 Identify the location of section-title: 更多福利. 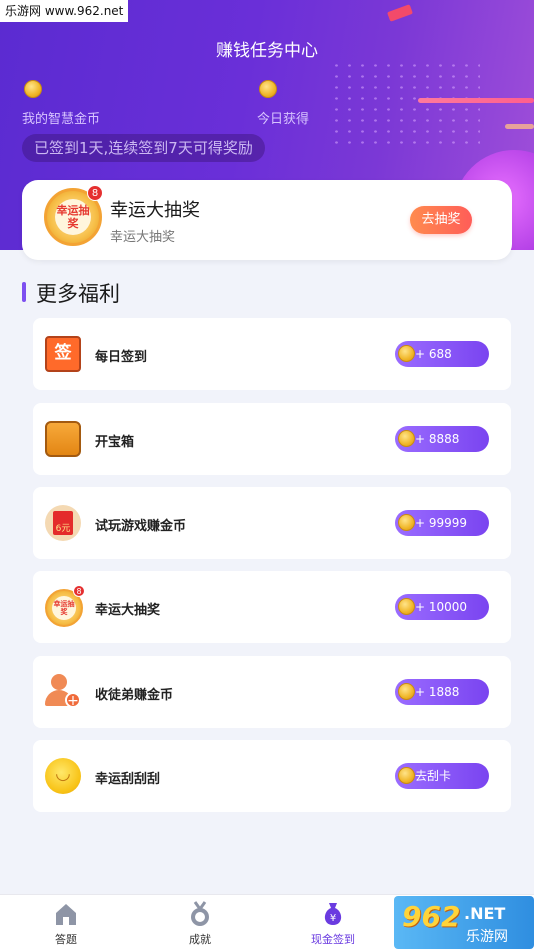
(78, 294).